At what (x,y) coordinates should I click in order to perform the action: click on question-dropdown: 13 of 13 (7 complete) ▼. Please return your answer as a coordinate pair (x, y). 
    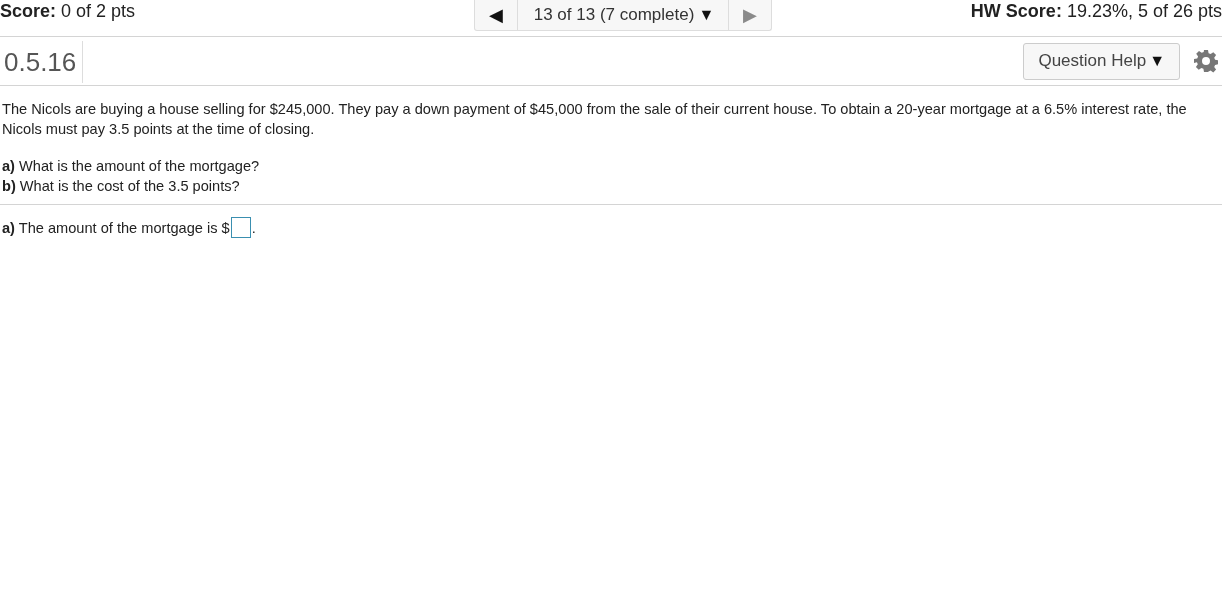
    Looking at the image, I should click on (623, 15).